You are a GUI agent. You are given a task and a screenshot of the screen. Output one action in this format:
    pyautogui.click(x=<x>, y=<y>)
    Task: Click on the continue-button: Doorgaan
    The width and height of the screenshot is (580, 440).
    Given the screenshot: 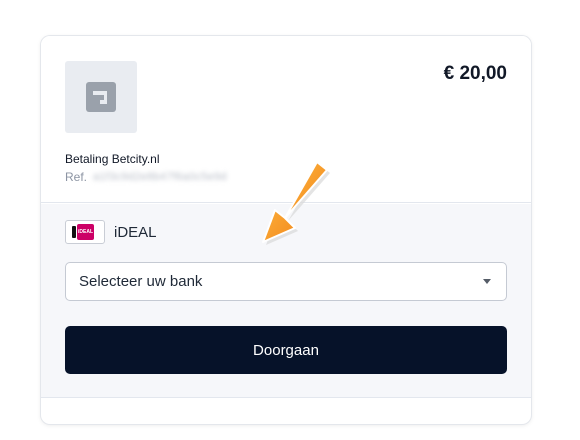 What is the action you would take?
    pyautogui.click(x=286, y=350)
    